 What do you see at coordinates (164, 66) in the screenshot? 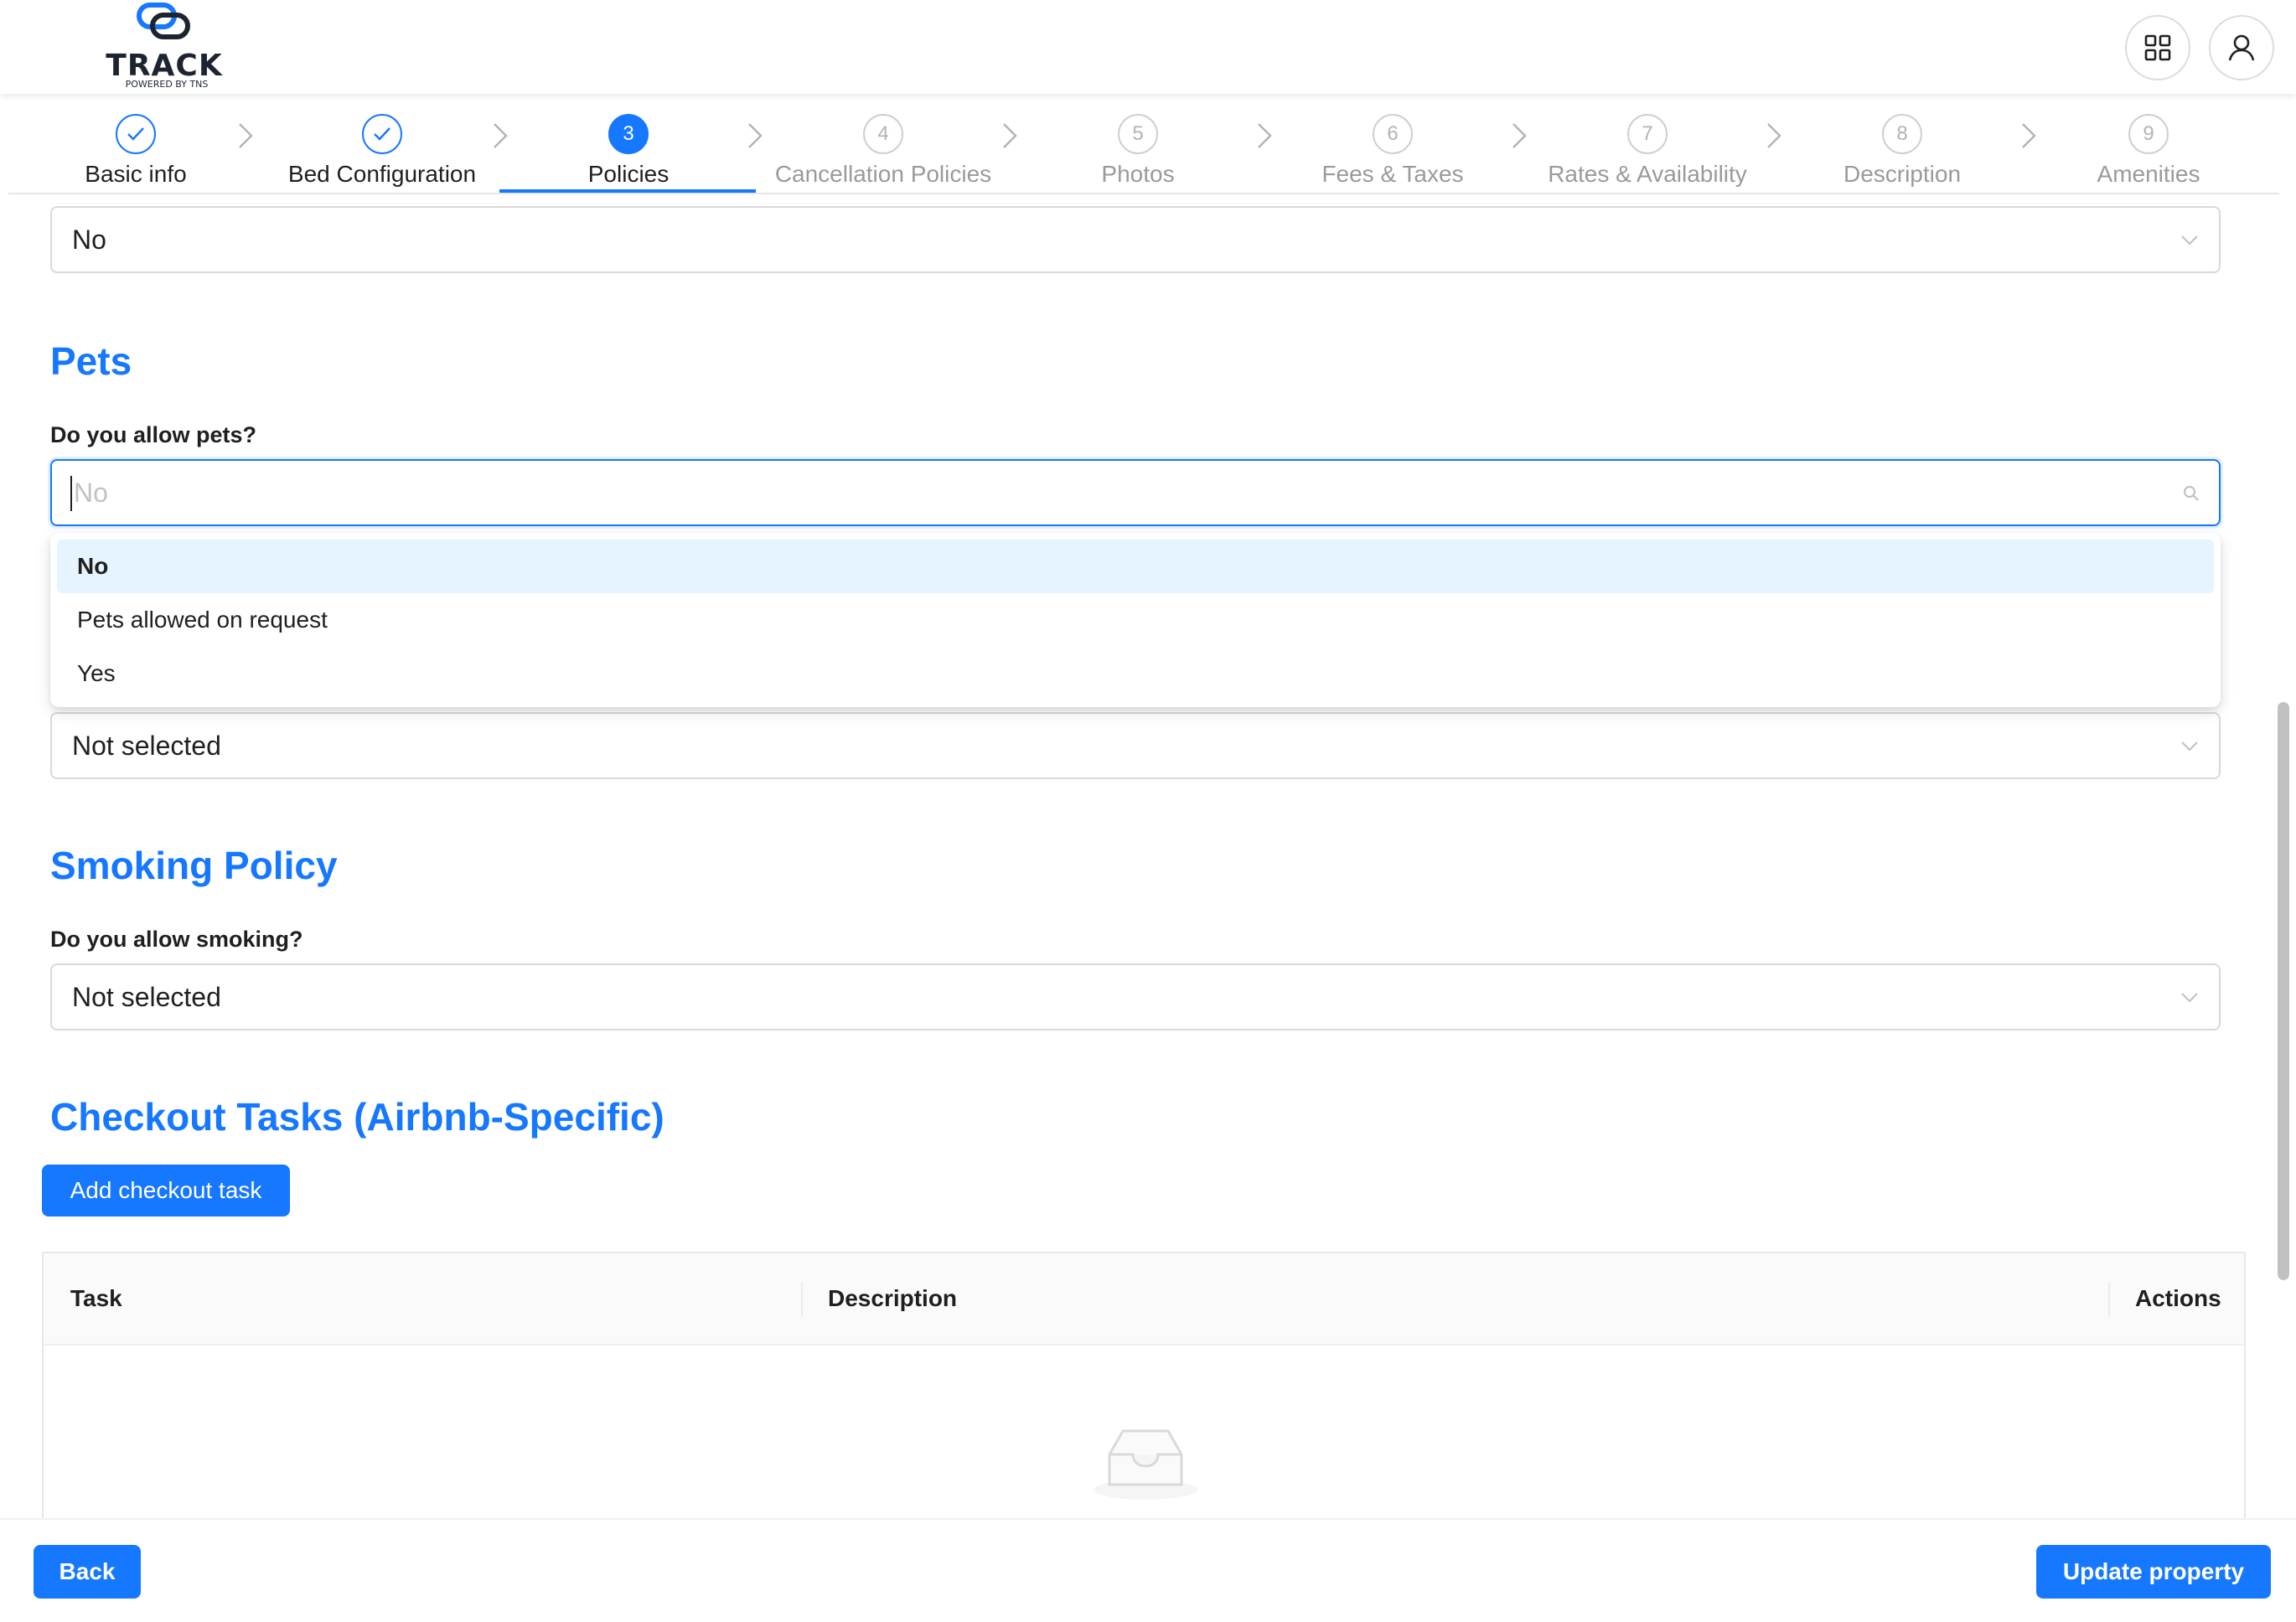
I see `logo-text: TRACK` at bounding box center [164, 66].